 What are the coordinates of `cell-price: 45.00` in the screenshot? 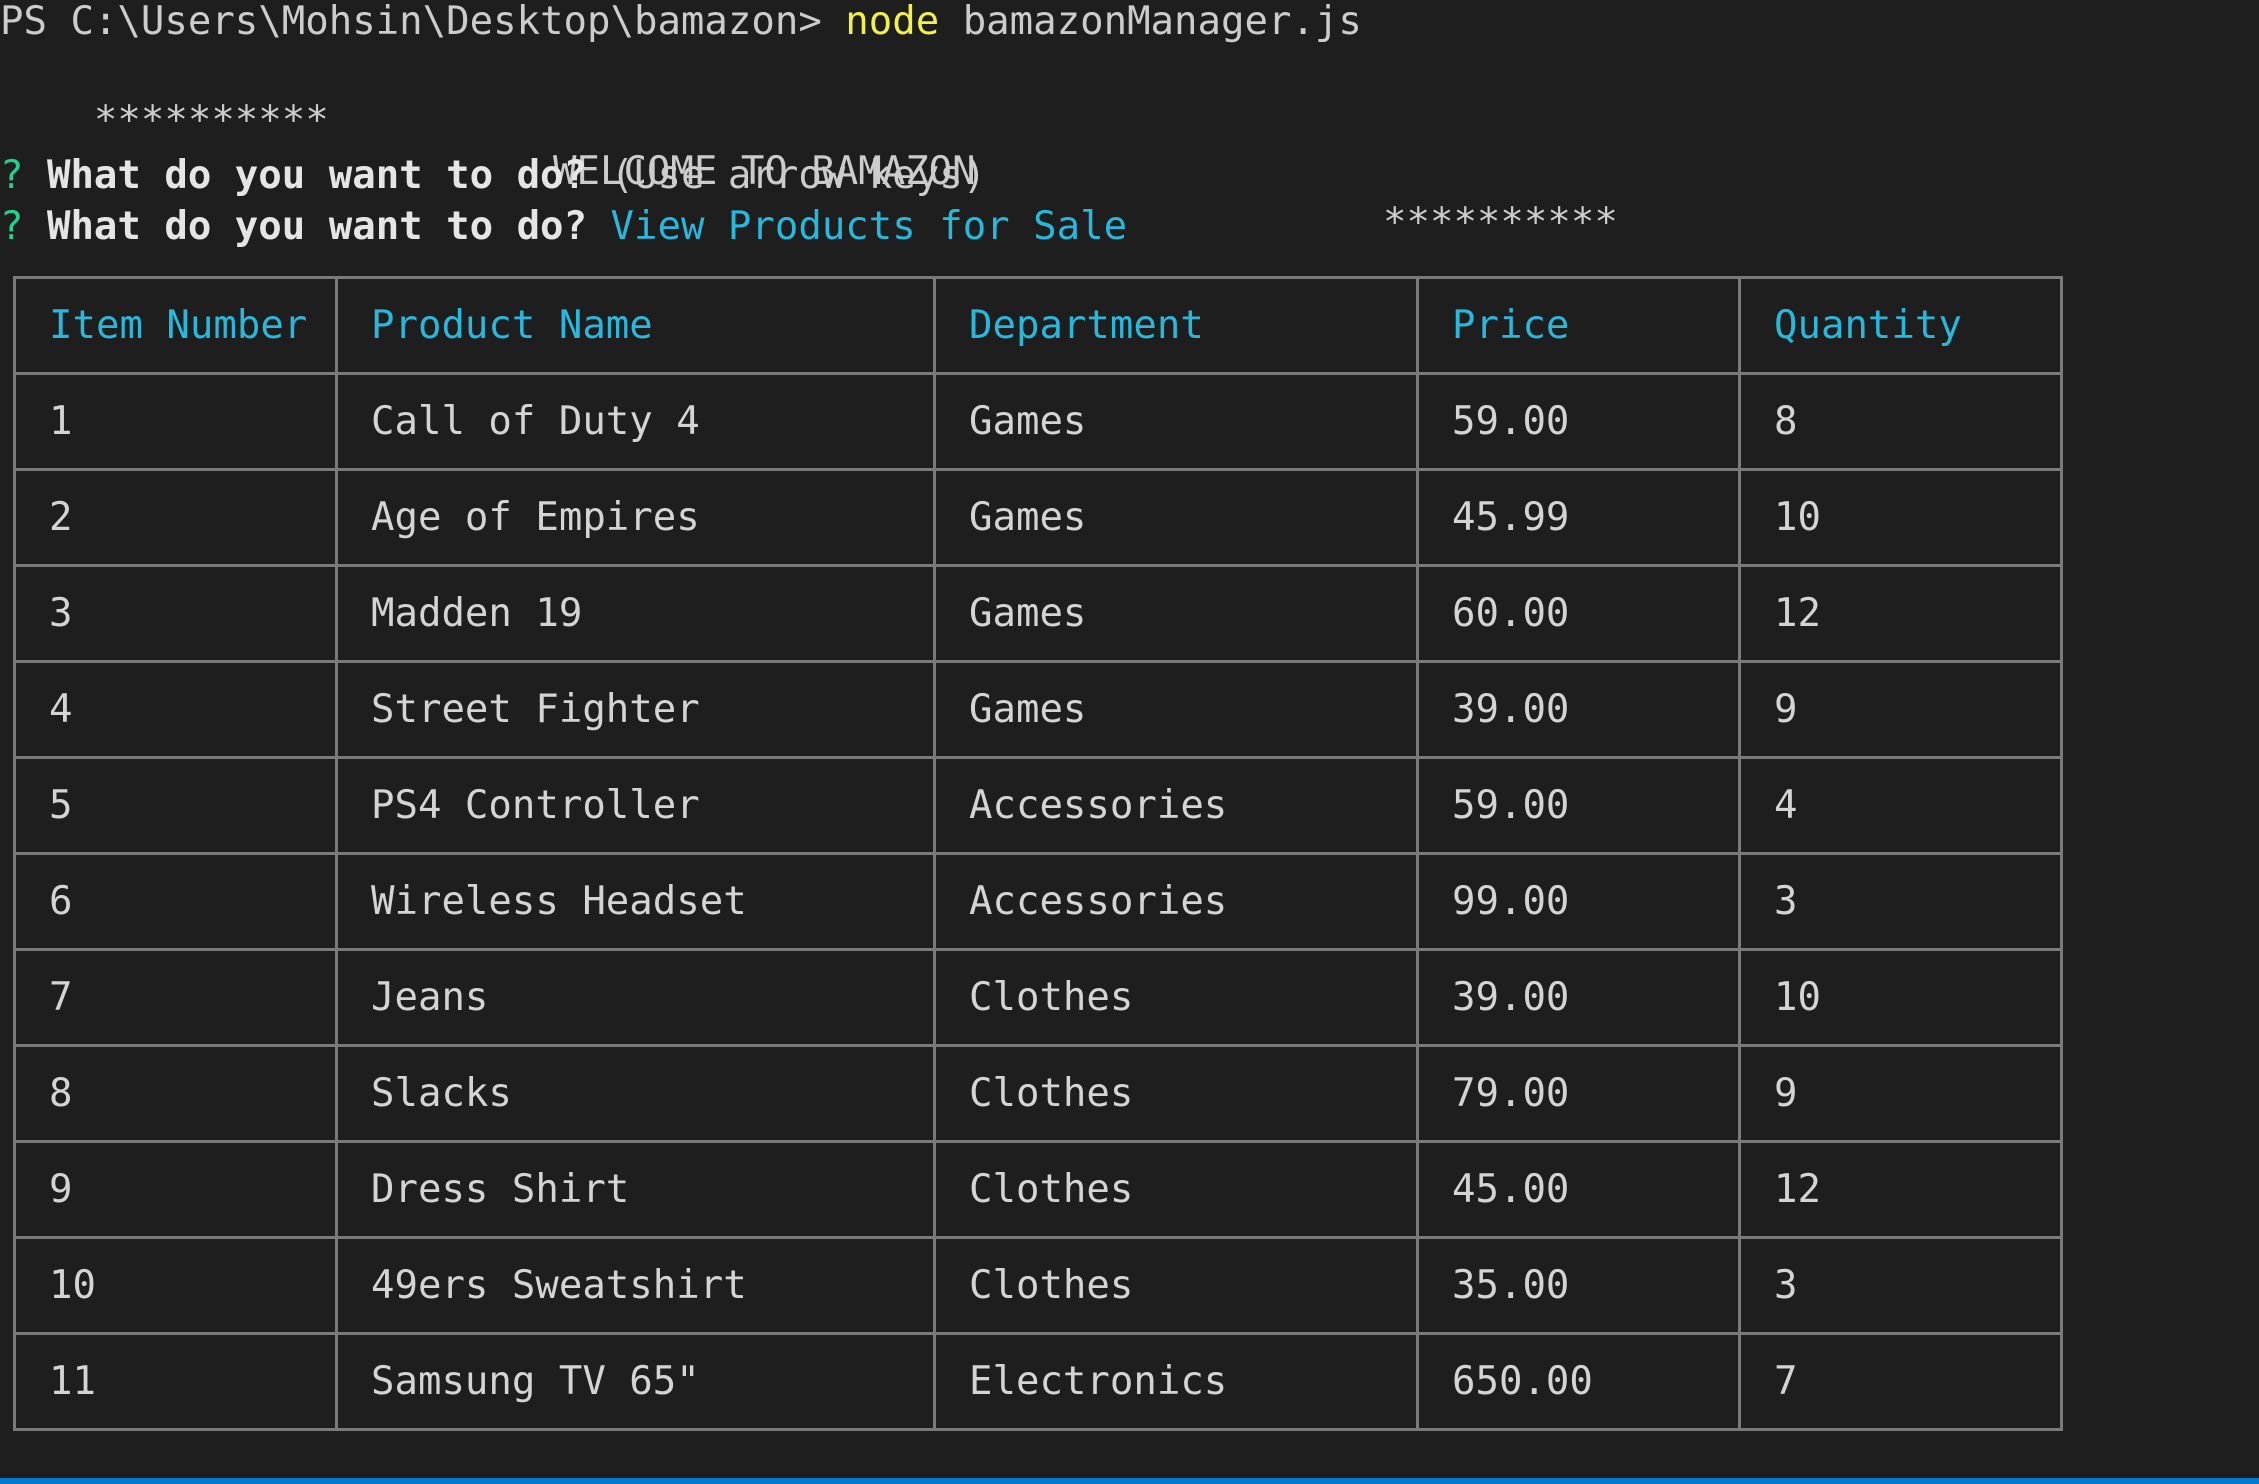 It's located at (1578, 1189).